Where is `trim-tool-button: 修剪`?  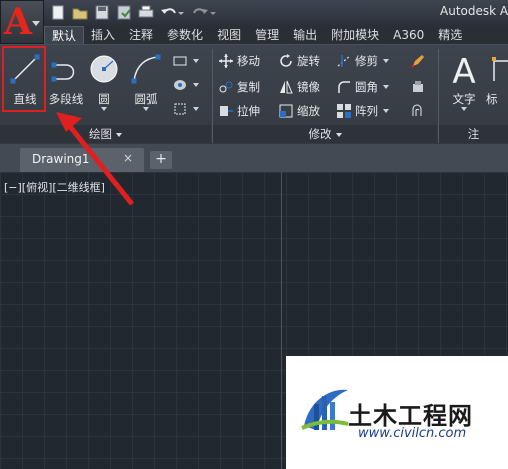 trim-tool-button: 修剪 is located at coordinates (362, 61).